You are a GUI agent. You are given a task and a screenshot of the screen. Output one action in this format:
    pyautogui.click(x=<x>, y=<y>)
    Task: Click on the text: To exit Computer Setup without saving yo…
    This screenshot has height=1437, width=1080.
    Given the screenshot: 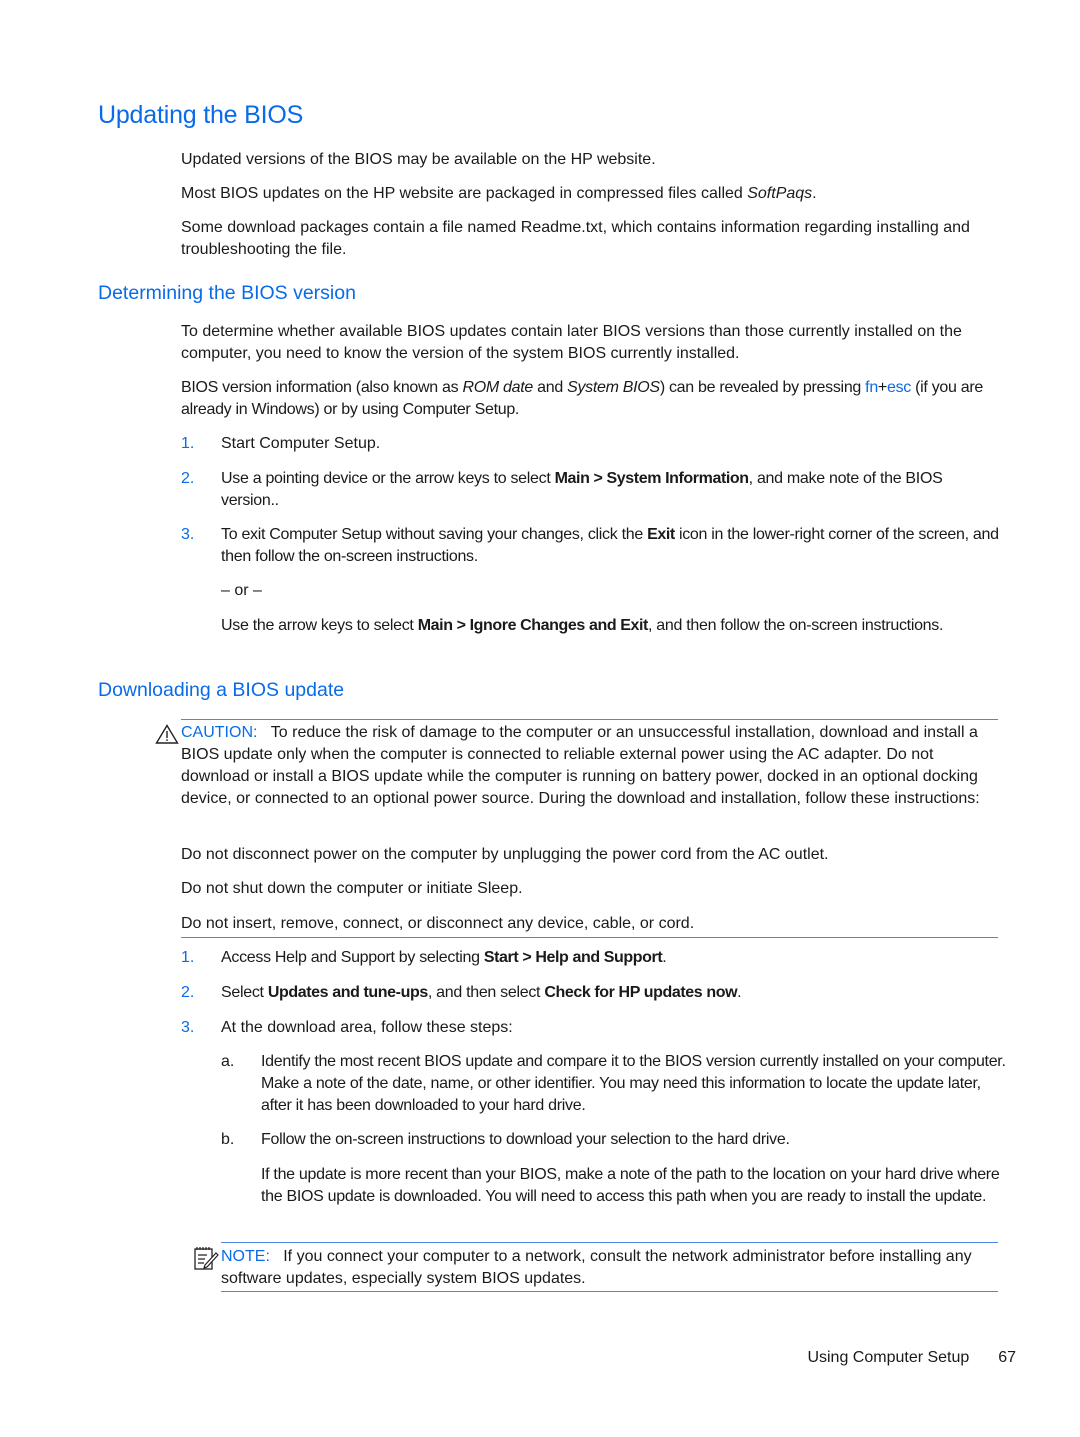 What is the action you would take?
    pyautogui.click(x=434, y=534)
    